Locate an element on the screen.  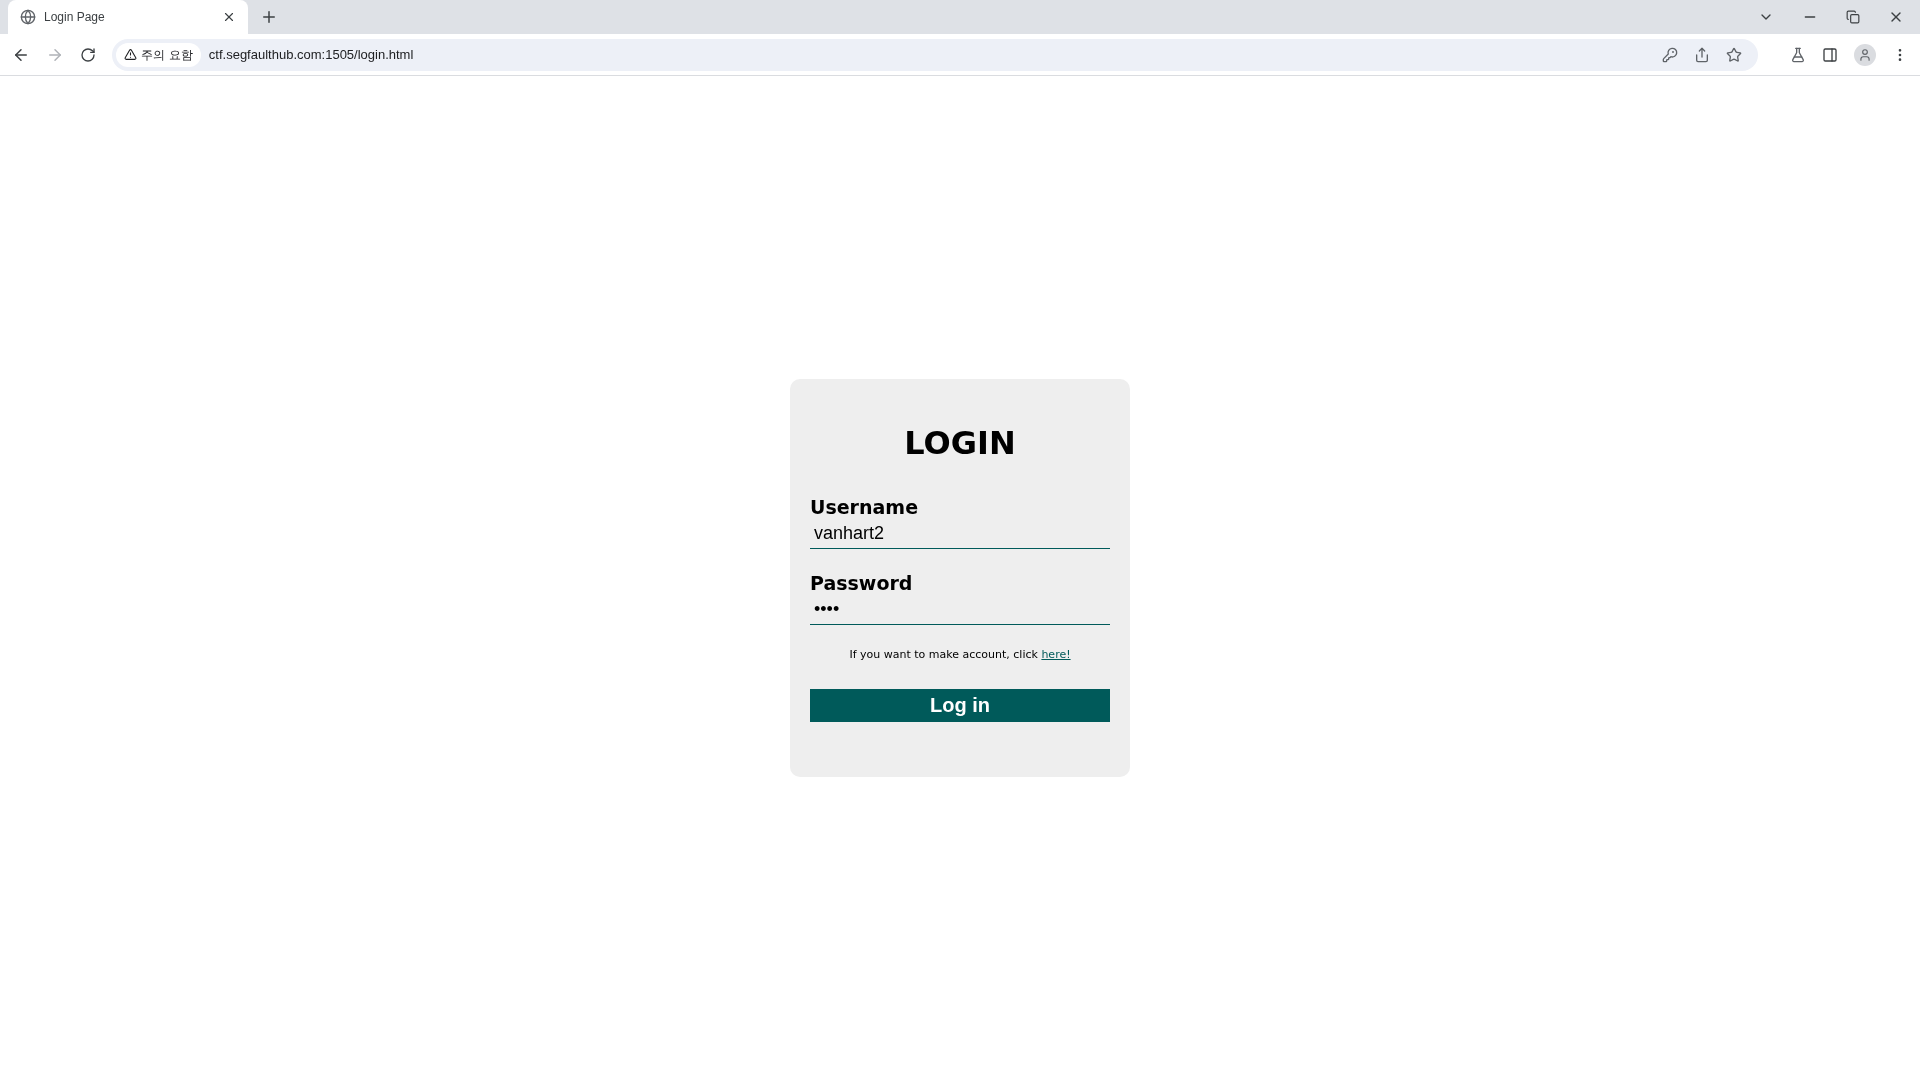
side-panel-icon is located at coordinates (1830, 54).